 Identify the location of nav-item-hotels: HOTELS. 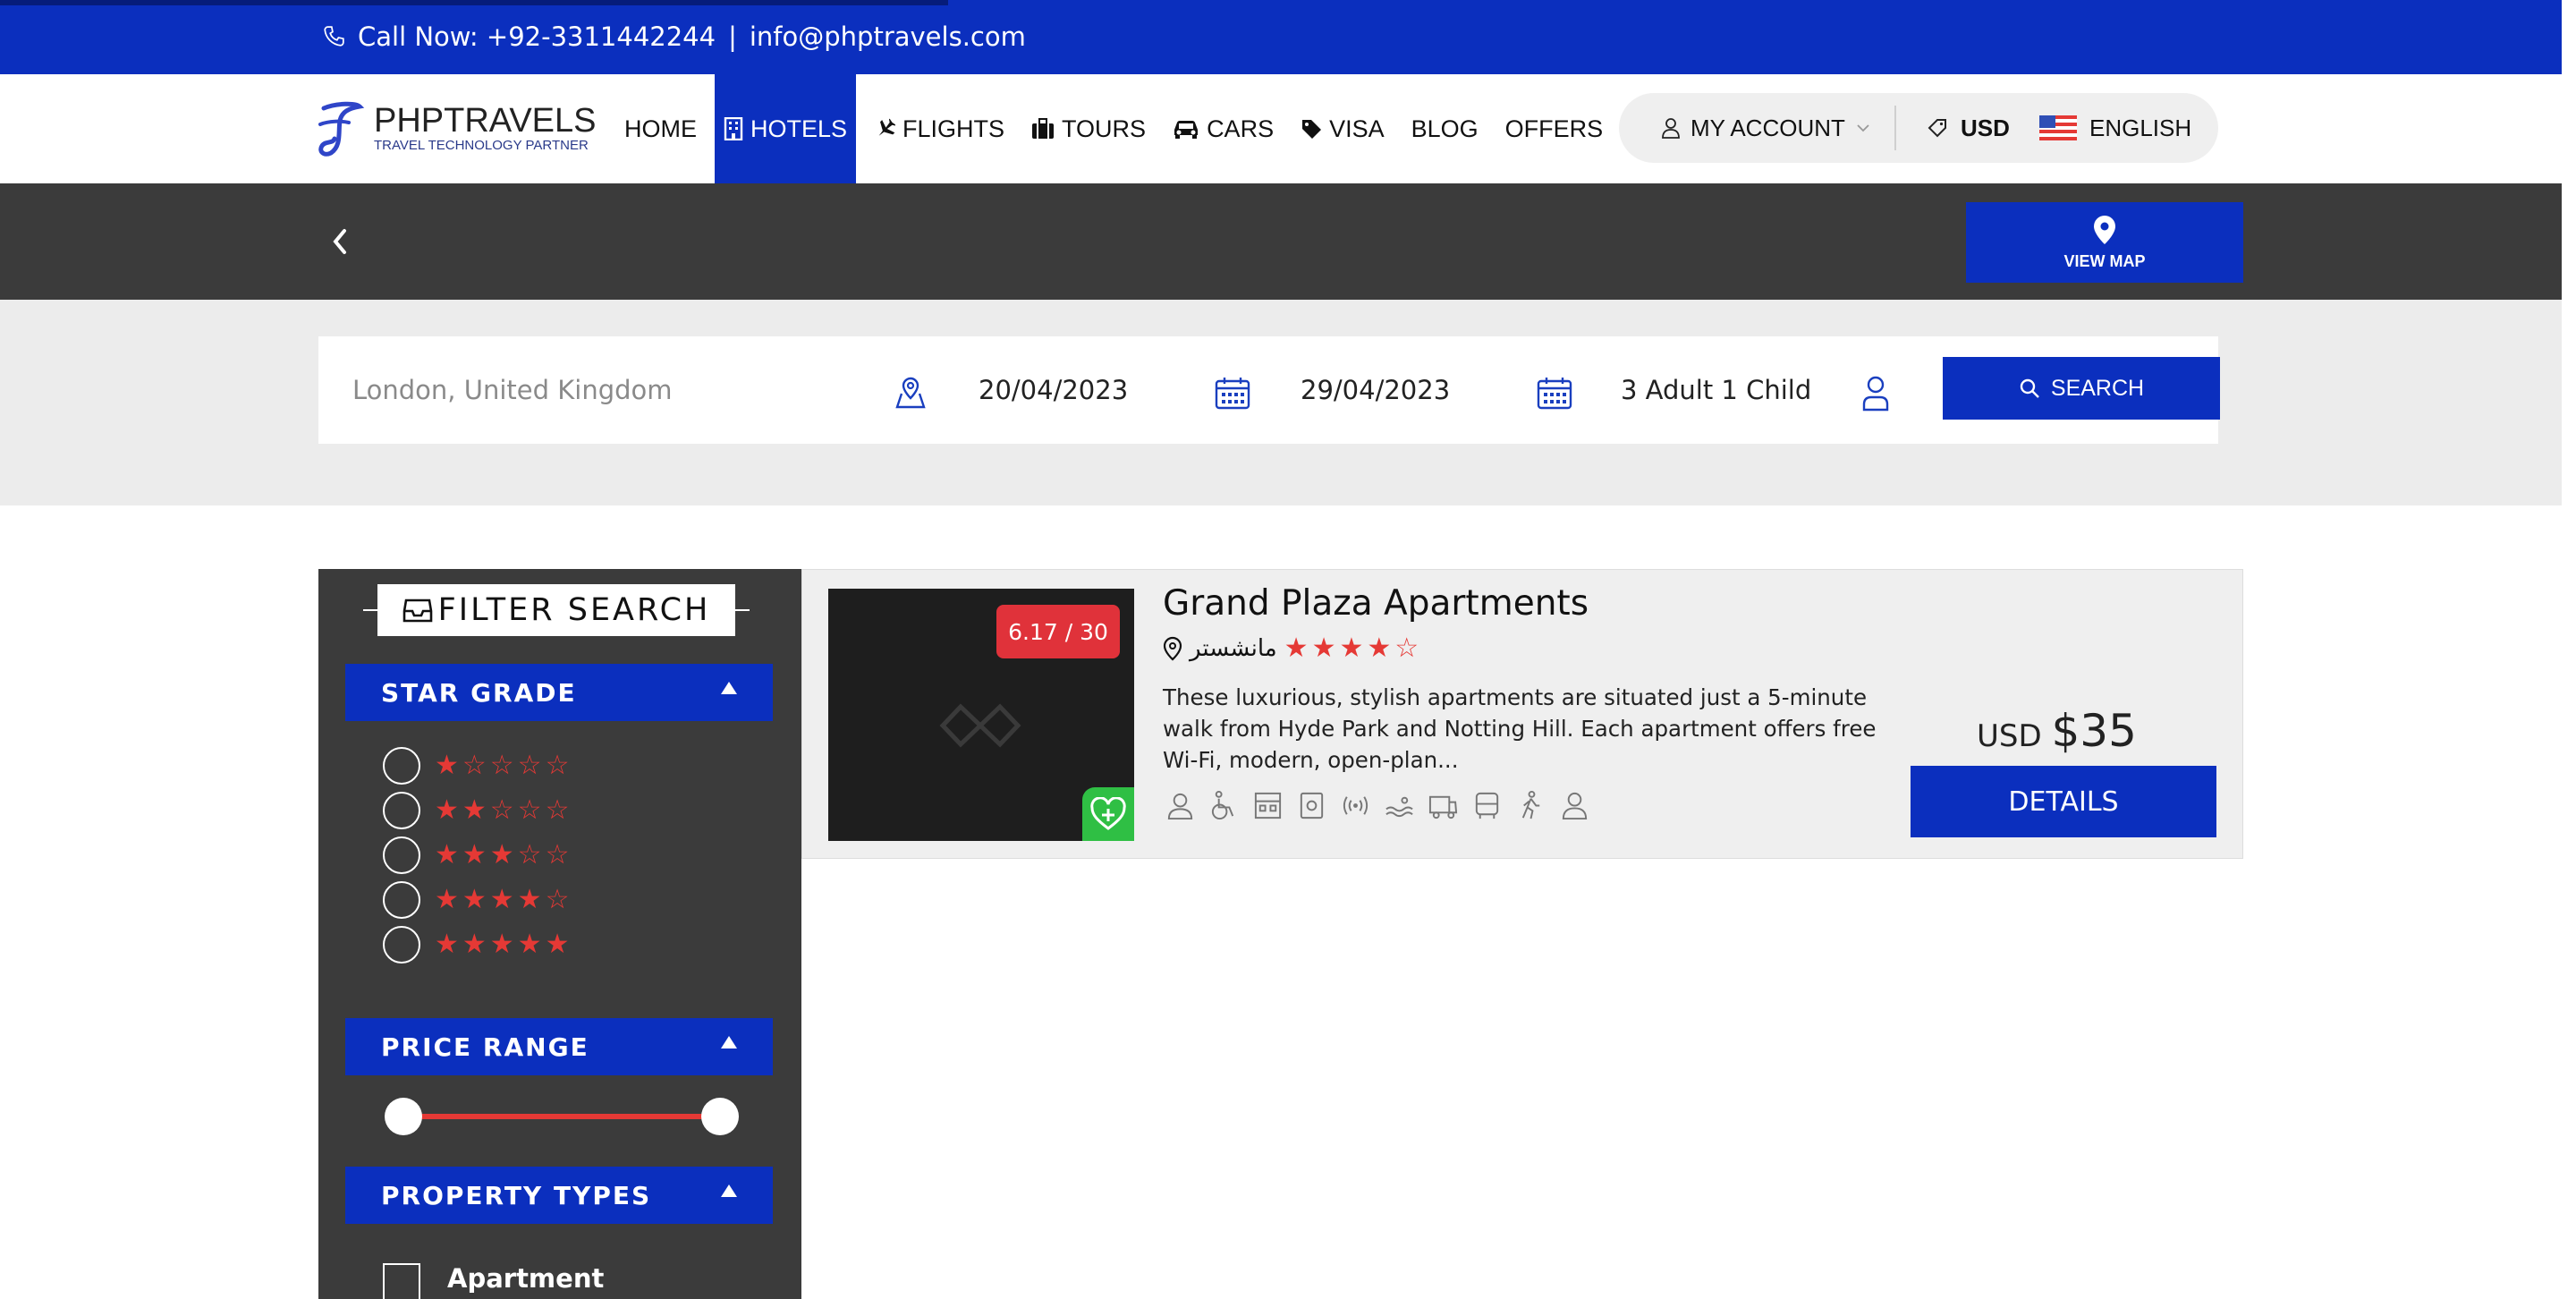
(786, 128).